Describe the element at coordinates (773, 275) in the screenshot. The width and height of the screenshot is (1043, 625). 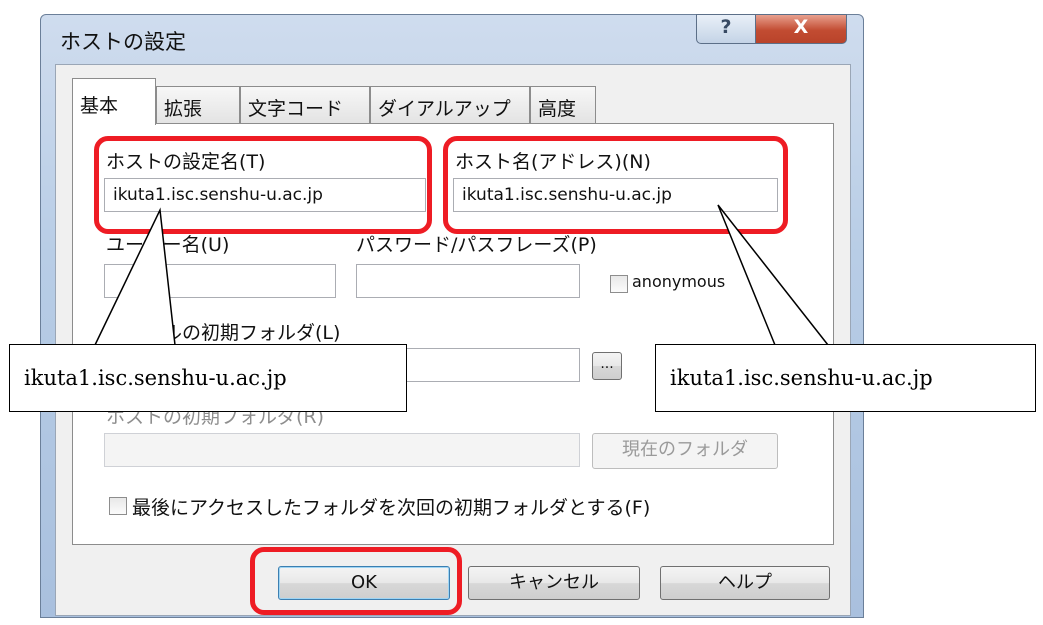
I see `right-callout-pointer` at that location.